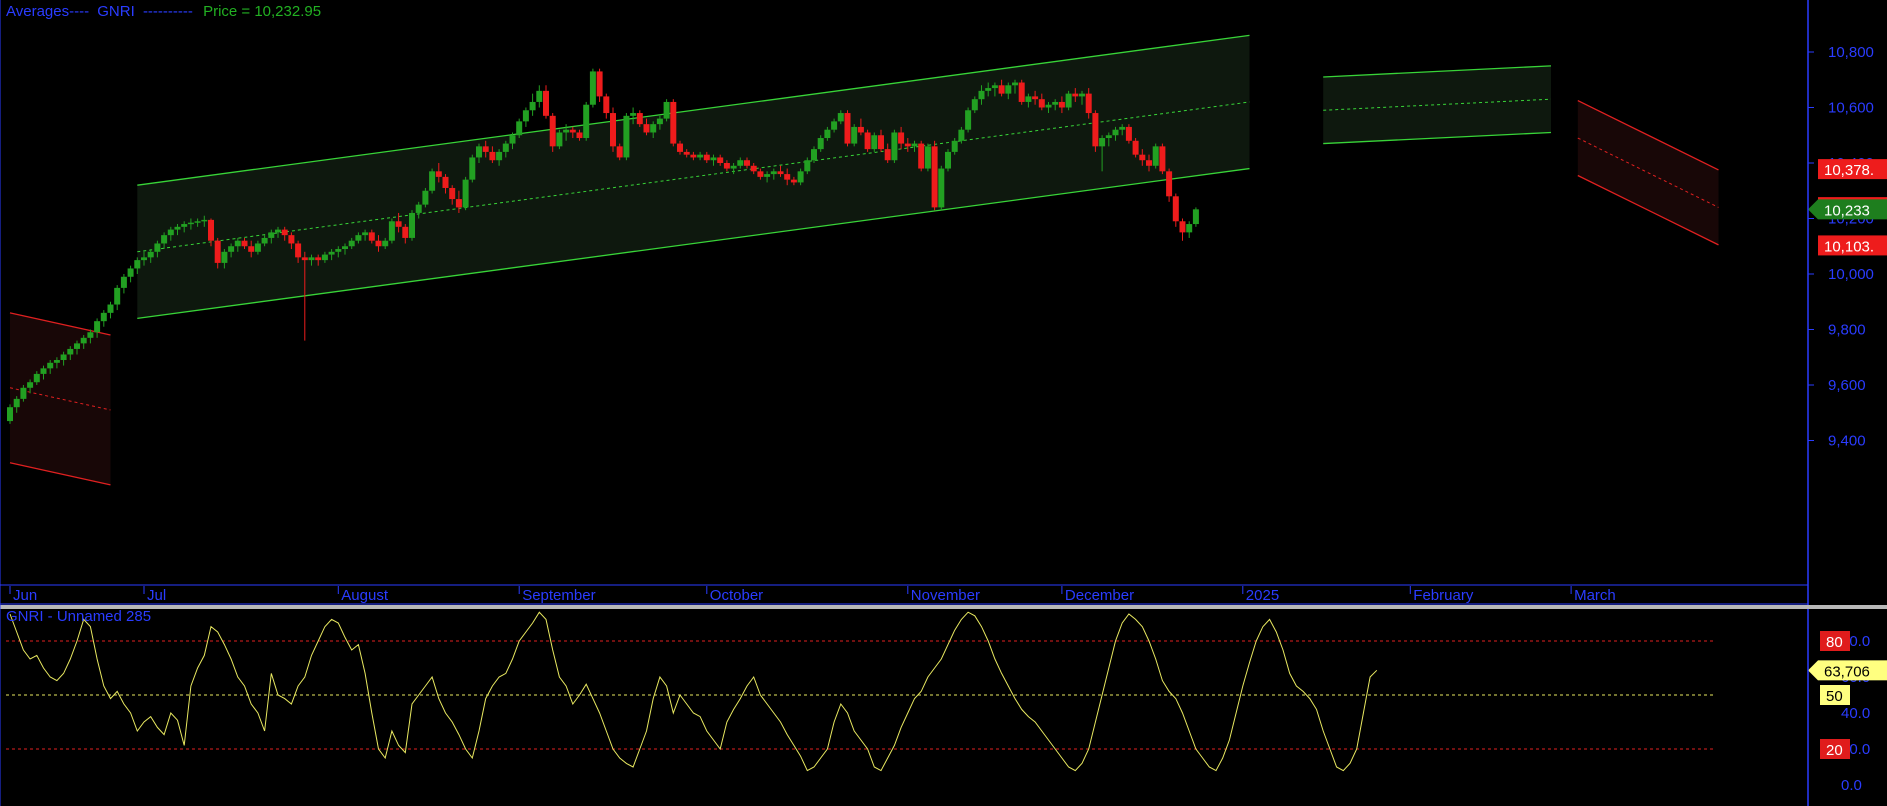  What do you see at coordinates (1262, 595) in the screenshot?
I see `month-label: 2025` at bounding box center [1262, 595].